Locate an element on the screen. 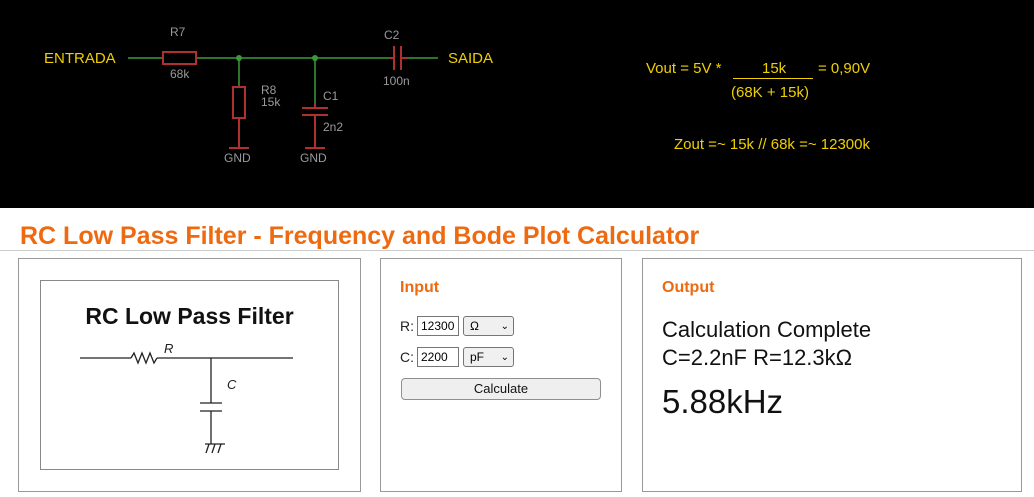 This screenshot has height=497, width=1034. resistance-row: R: Ω ⌄ is located at coordinates (457, 326).